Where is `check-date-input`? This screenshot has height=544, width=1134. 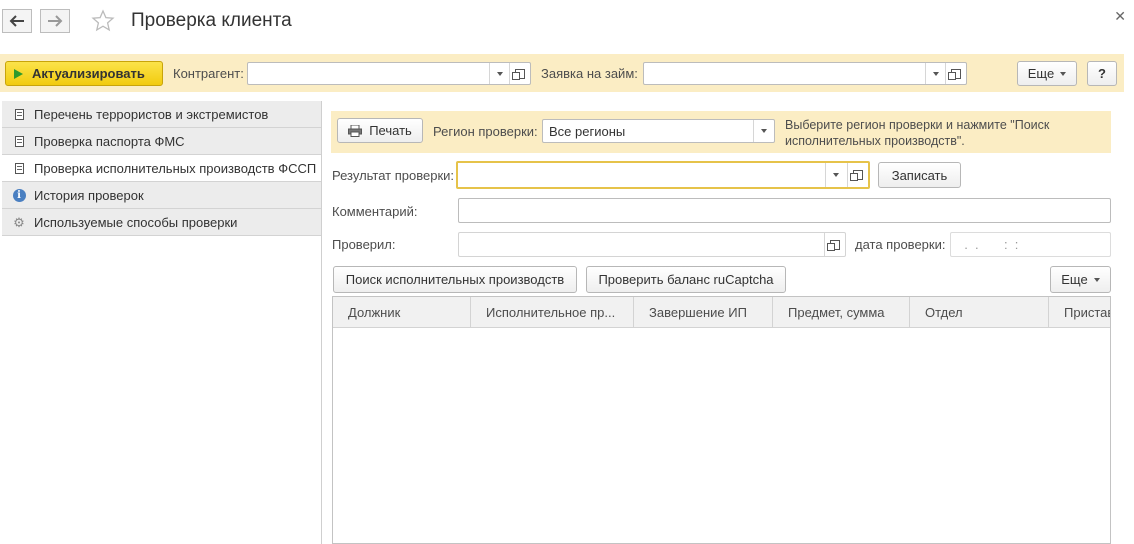
check-date-input is located at coordinates (1030, 244).